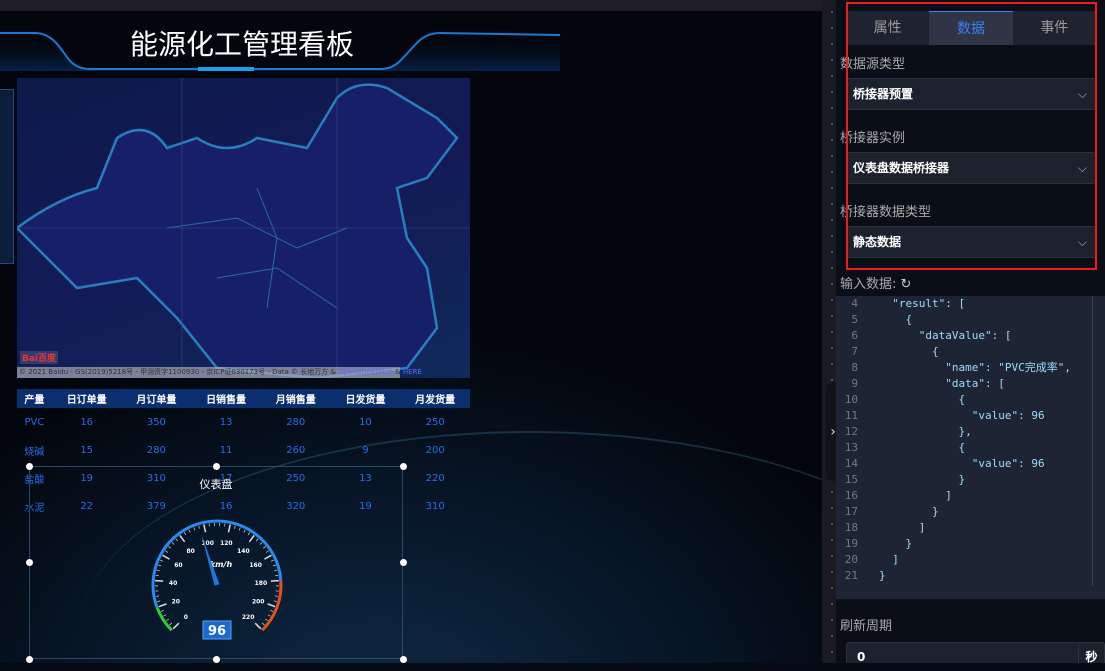 This screenshot has height=671, width=1105. What do you see at coordinates (176, 601) in the screenshot?
I see `gauge-tick-label: 20` at bounding box center [176, 601].